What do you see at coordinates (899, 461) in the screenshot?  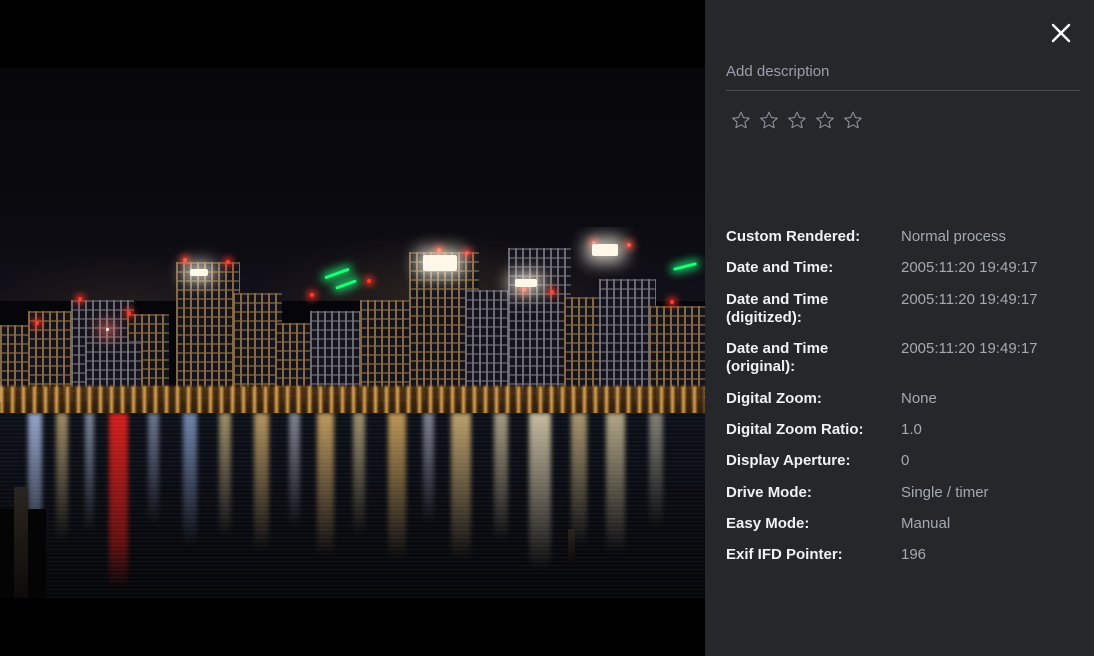 I see `metadata-row: Display Aperture: 0` at bounding box center [899, 461].